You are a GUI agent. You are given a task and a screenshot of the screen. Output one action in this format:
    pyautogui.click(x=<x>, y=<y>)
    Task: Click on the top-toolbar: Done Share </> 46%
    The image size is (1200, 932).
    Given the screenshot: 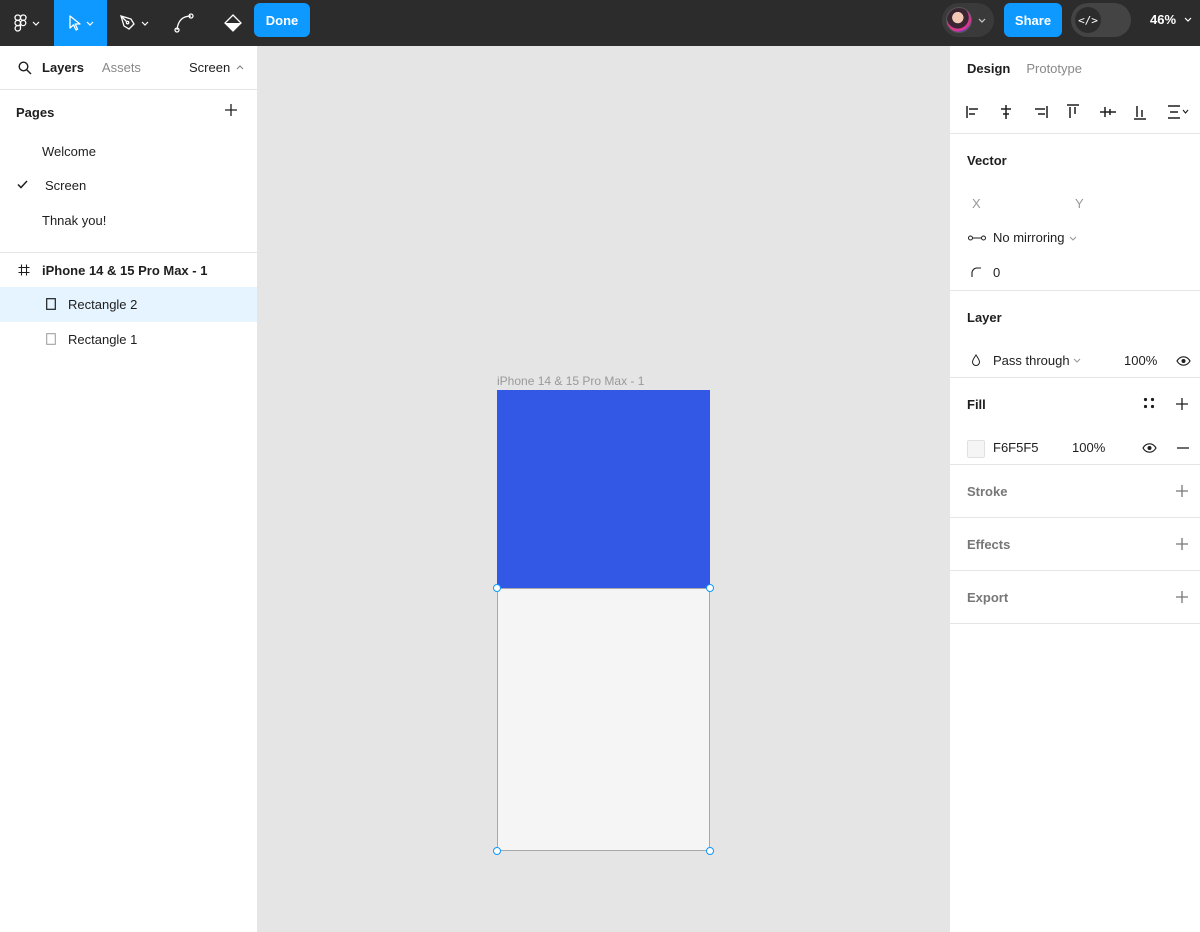 What is the action you would take?
    pyautogui.click(x=600, y=23)
    